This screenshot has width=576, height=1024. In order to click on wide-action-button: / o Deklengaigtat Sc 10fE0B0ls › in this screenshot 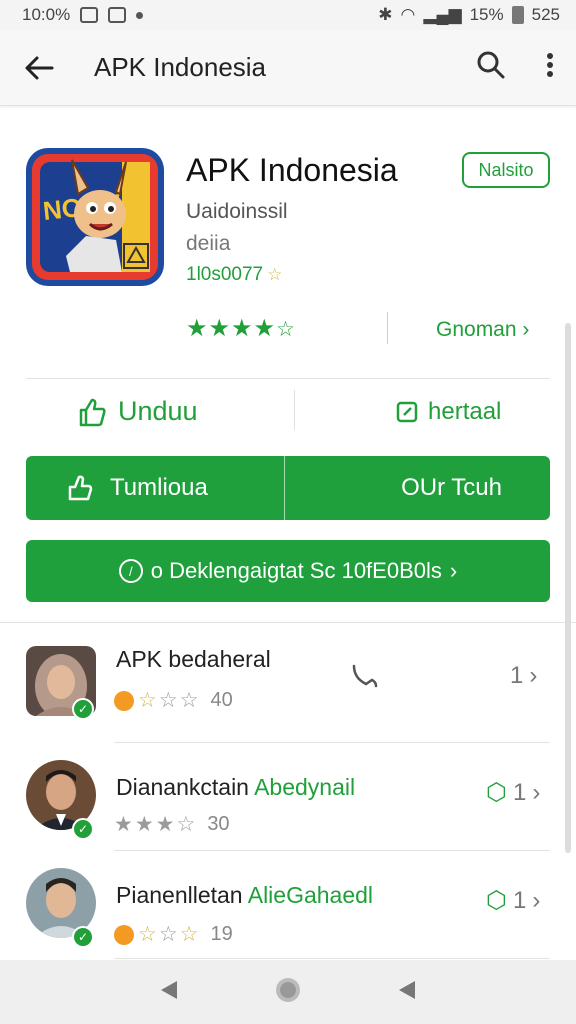, I will do `click(288, 571)`.